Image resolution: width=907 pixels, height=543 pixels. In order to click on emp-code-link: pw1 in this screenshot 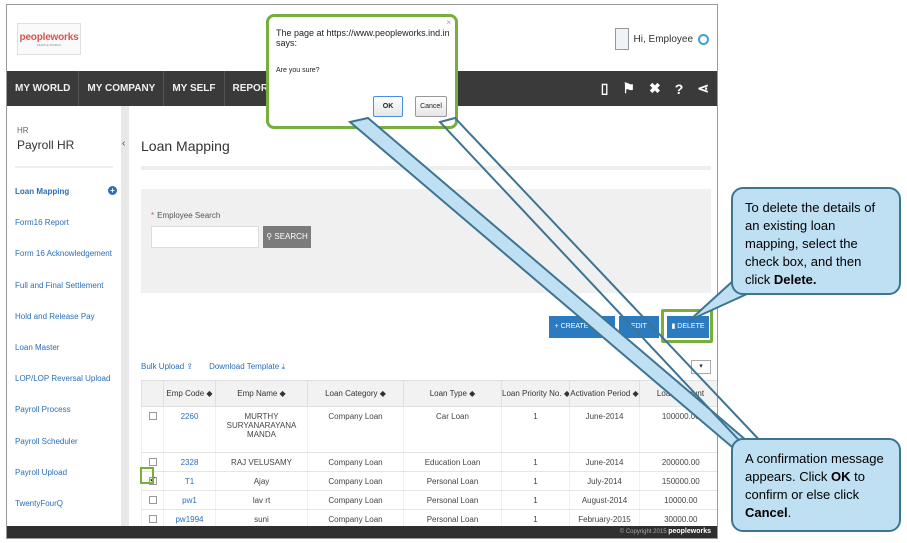, I will do `click(189, 500)`.